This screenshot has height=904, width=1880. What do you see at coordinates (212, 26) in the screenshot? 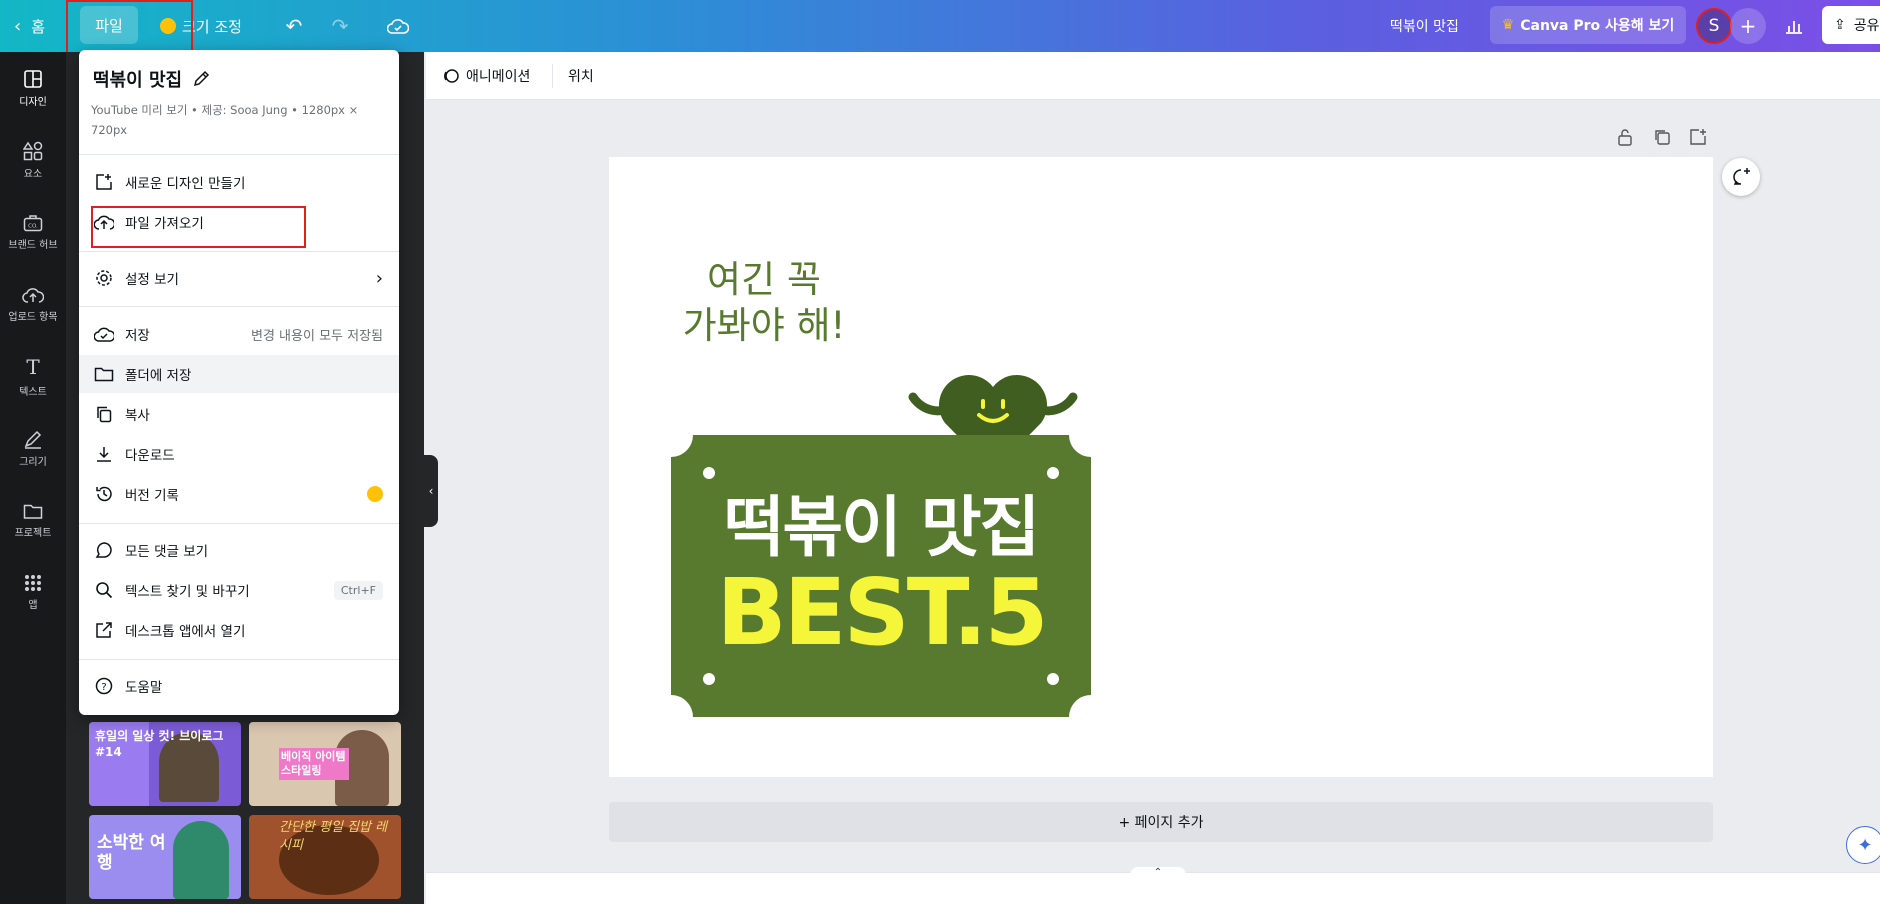
I see `resize-label: 크기 조정` at bounding box center [212, 26].